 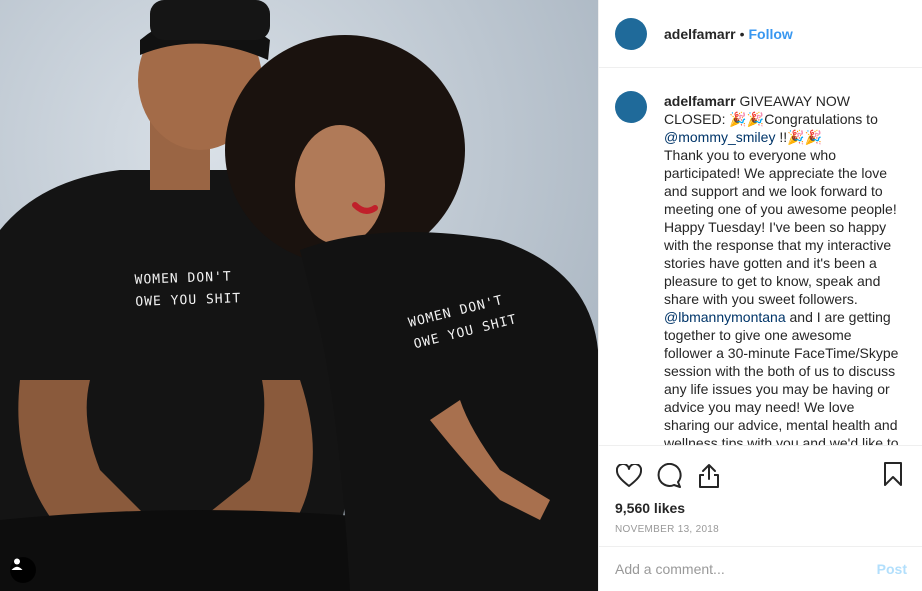 I want to click on person-icon, so click(x=17, y=564).